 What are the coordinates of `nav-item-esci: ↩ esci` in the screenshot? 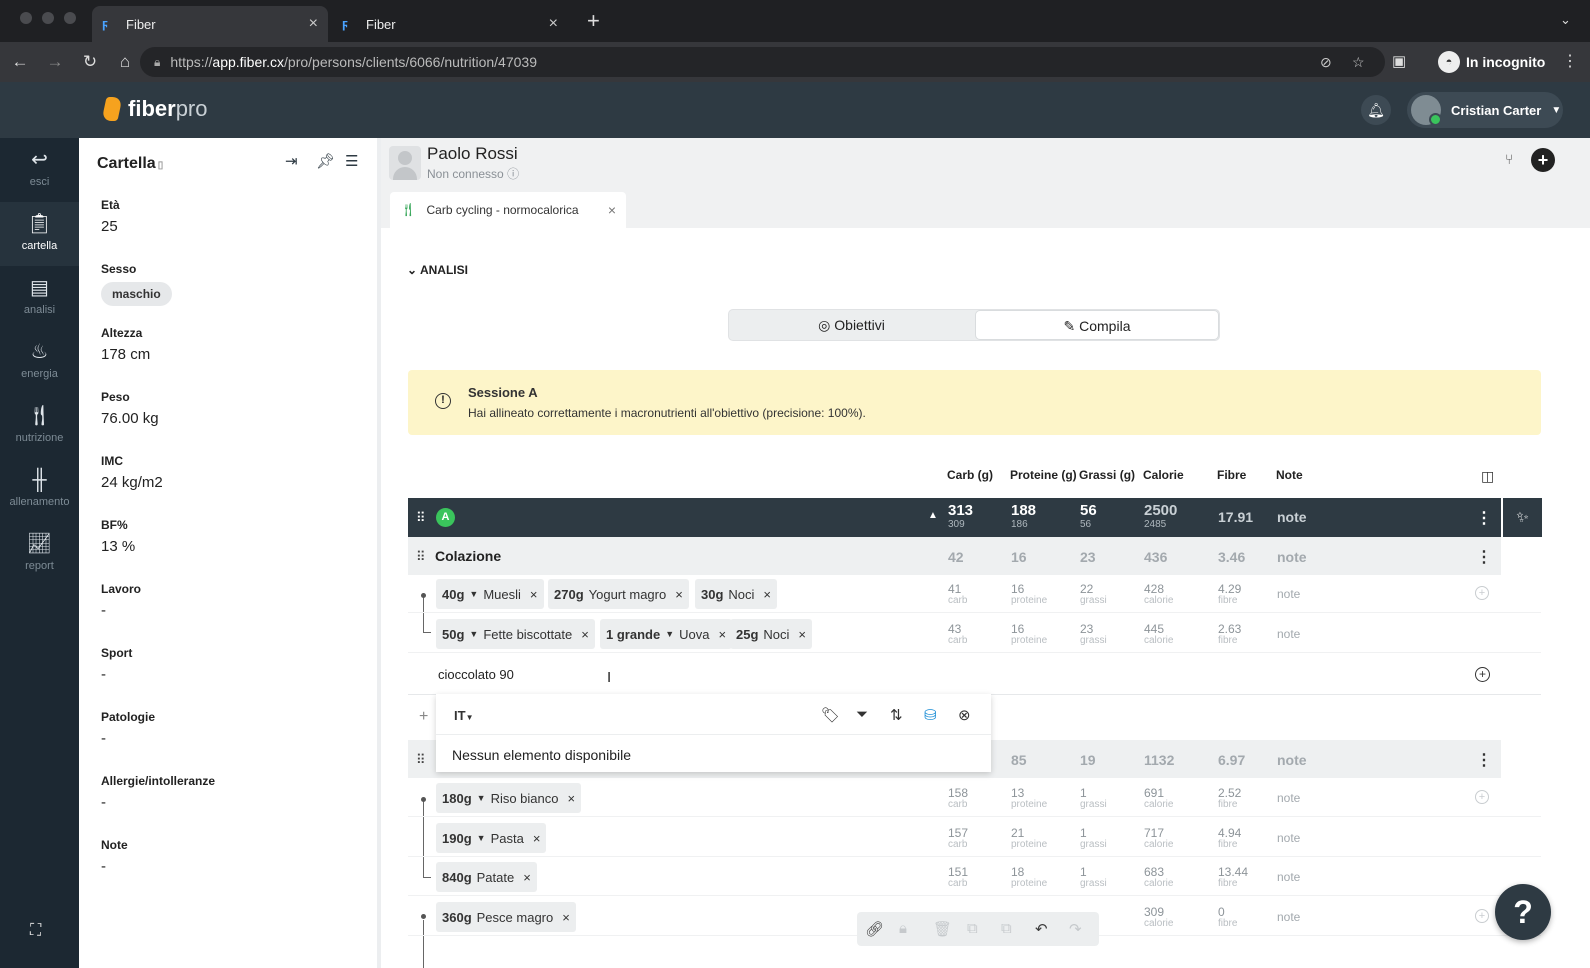 It's located at (39, 170).